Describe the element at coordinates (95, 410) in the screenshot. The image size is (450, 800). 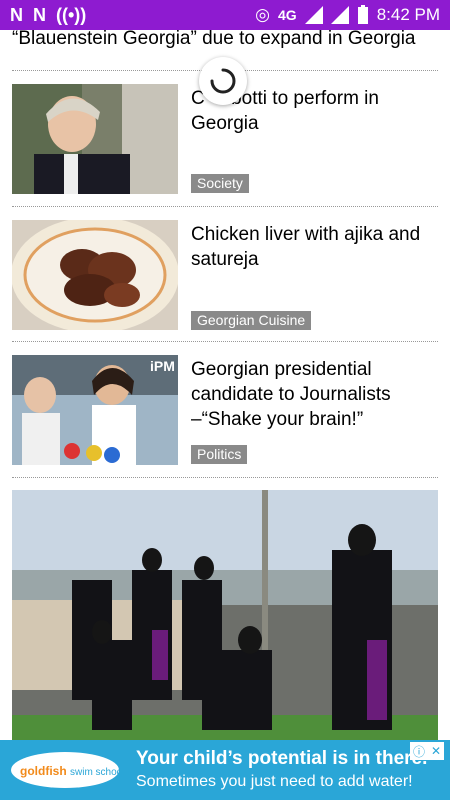
I see `article-thumbnail: iPM` at that location.